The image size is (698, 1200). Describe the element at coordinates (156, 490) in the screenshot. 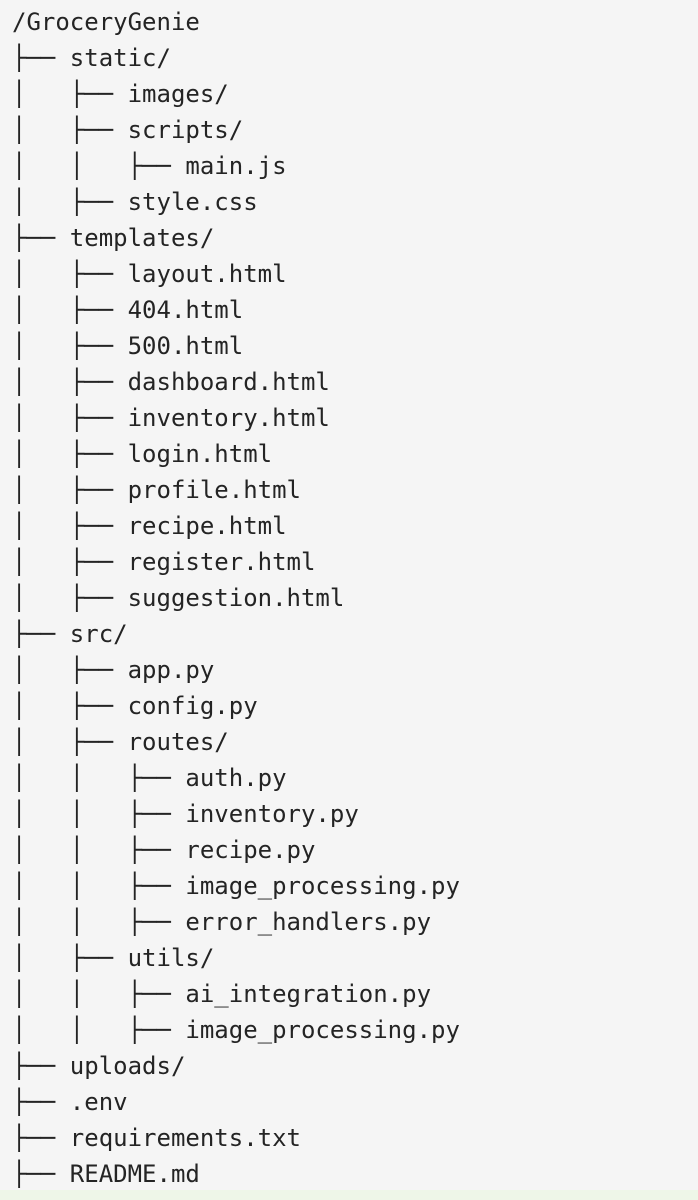

I see `tree-entry: │ ├── profile.html` at that location.